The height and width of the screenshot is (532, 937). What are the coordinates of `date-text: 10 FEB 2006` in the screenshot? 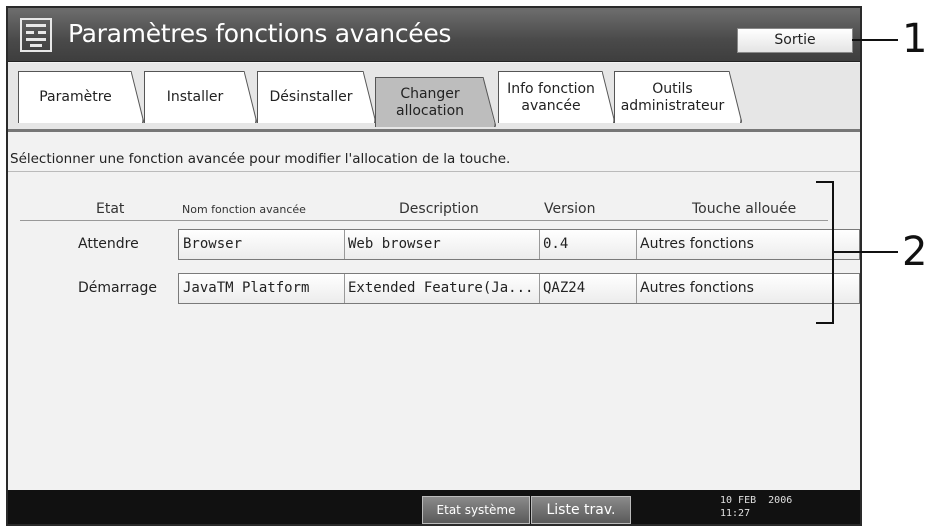 It's located at (756, 500).